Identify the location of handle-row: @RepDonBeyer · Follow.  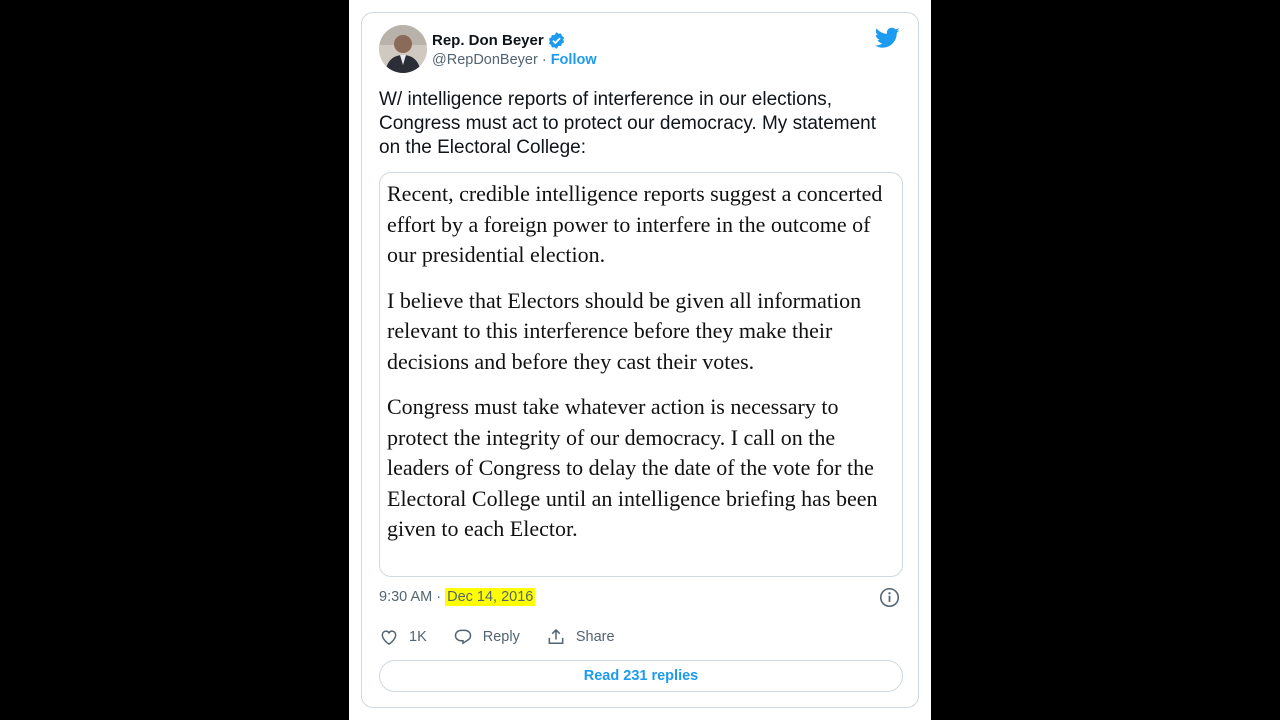
(514, 60).